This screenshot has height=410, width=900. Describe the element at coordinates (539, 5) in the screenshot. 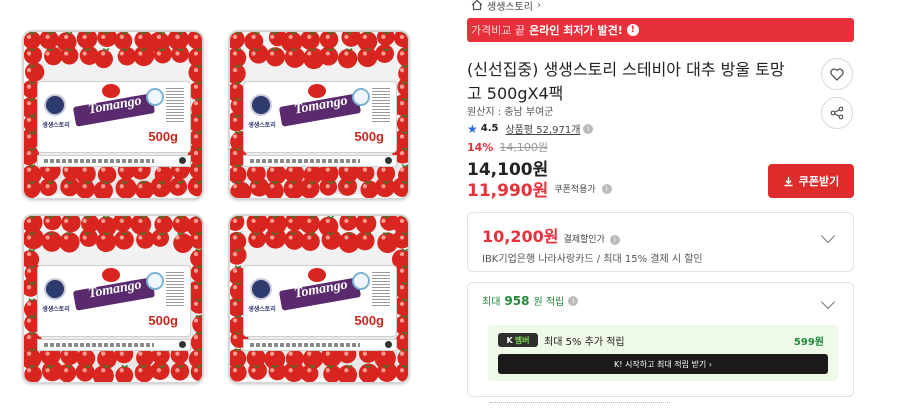

I see `chevron-right-icon: ›` at that location.